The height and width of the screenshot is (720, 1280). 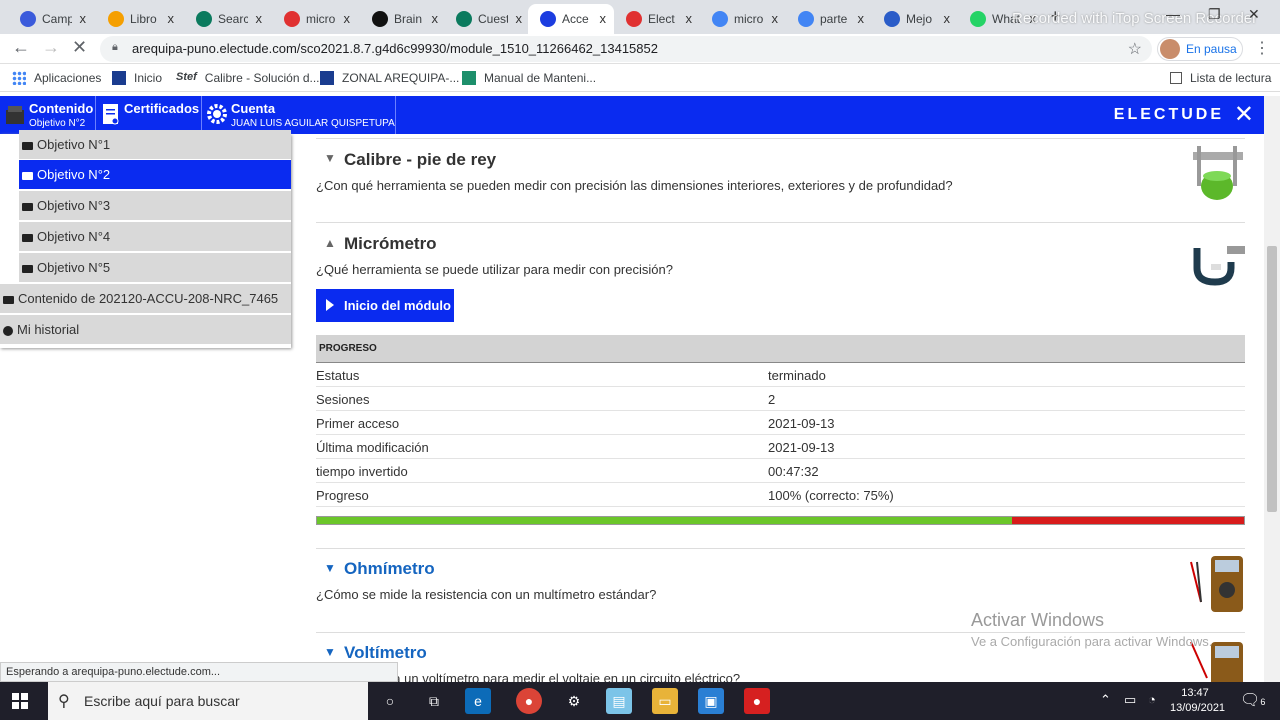 I want to click on browser-tab: parte x, so click(x=829, y=19).